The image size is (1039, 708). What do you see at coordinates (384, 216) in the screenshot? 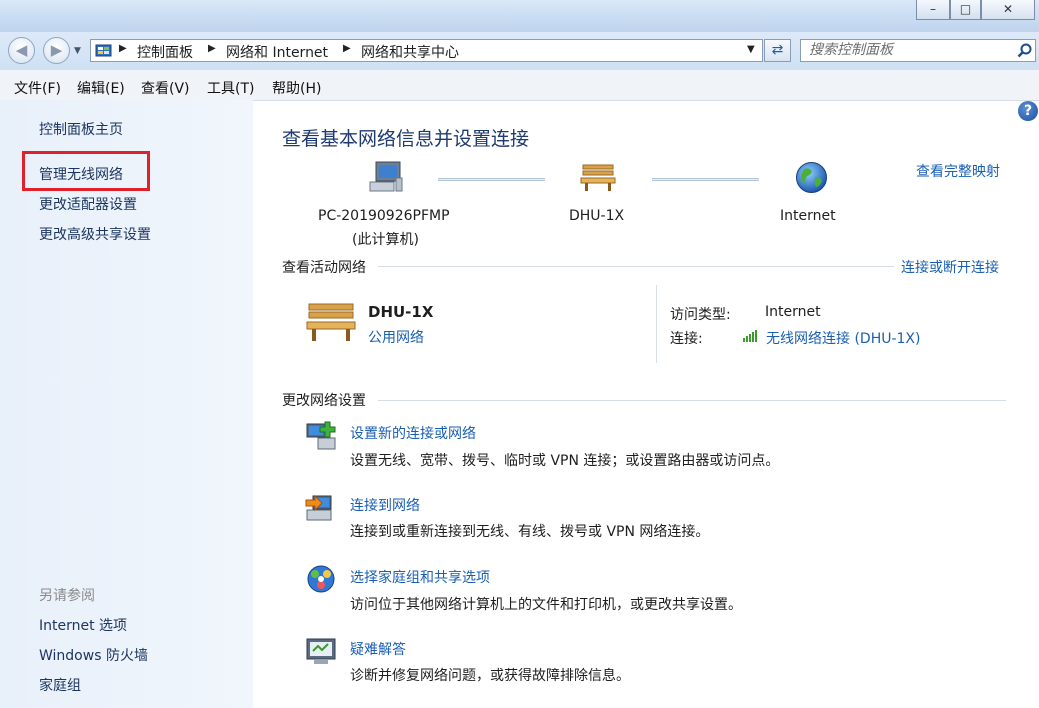
I see `computer-name: PC-20190926PFMP` at bounding box center [384, 216].